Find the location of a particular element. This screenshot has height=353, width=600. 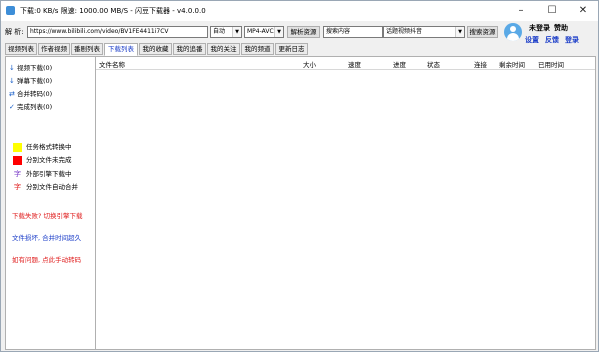

app-icon is located at coordinates (10, 10).